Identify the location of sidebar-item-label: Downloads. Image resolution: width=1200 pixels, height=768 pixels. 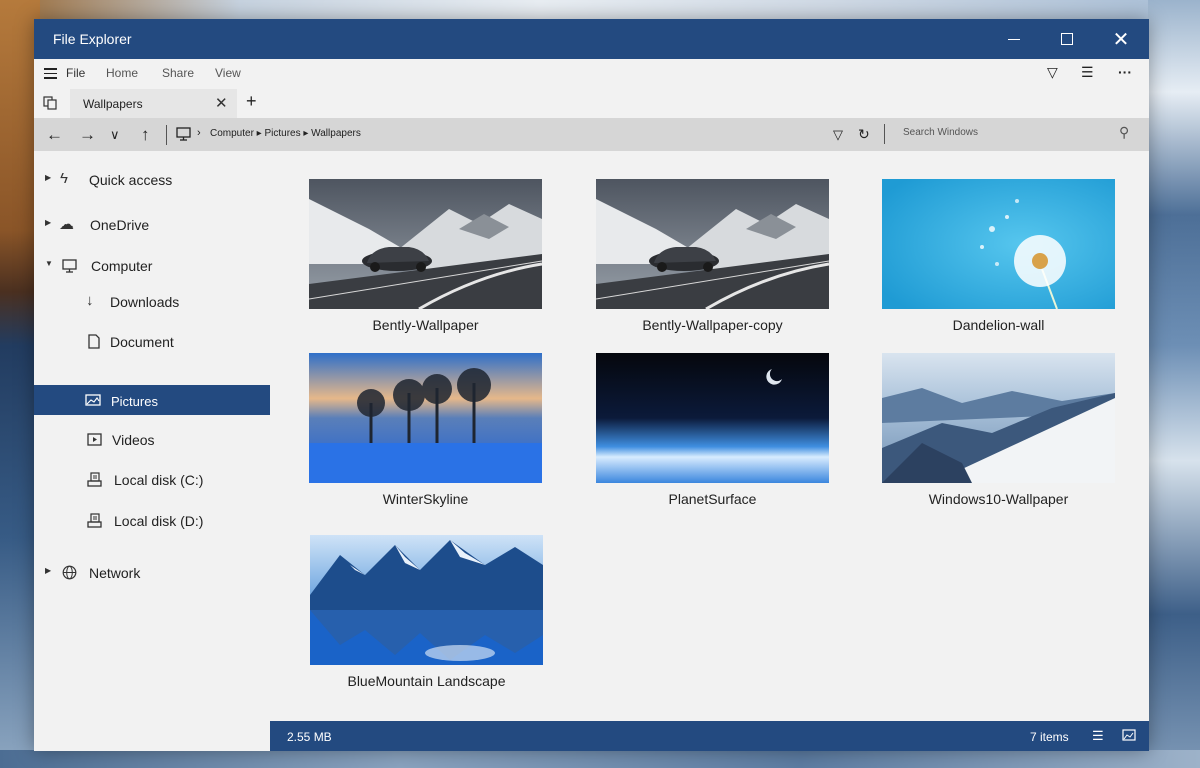
(145, 302).